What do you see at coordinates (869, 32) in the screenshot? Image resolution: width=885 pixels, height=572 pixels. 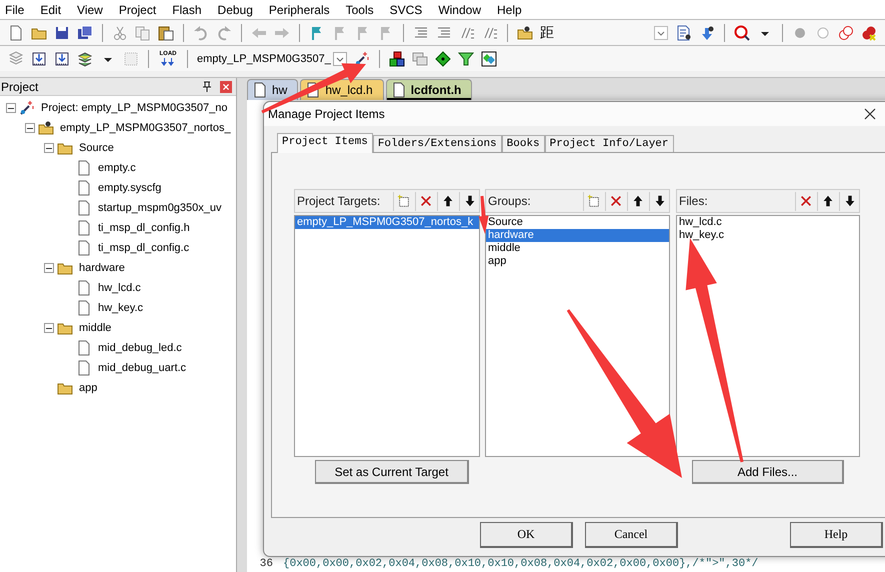 I see `crossed-circles-icon` at bounding box center [869, 32].